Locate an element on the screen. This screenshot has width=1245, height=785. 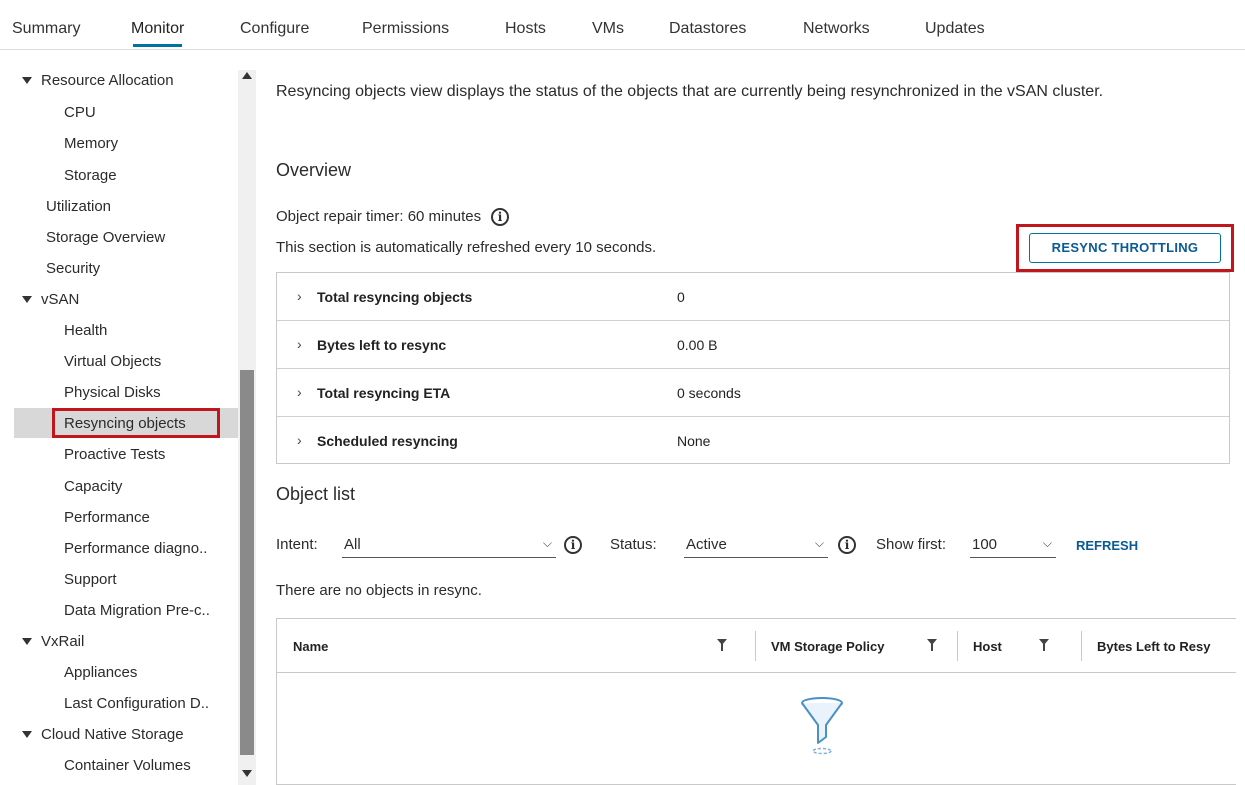
status-select: Active ⌵ is located at coordinates (756, 545).